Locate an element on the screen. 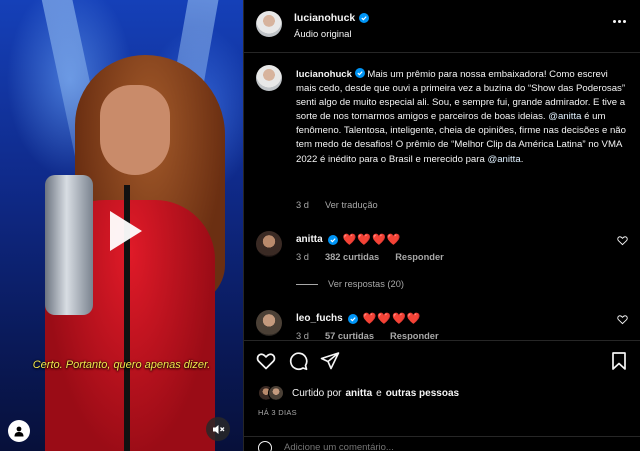 The image size is (640, 451). caption-meta: 3 d Ver tradução is located at coordinates (337, 205).